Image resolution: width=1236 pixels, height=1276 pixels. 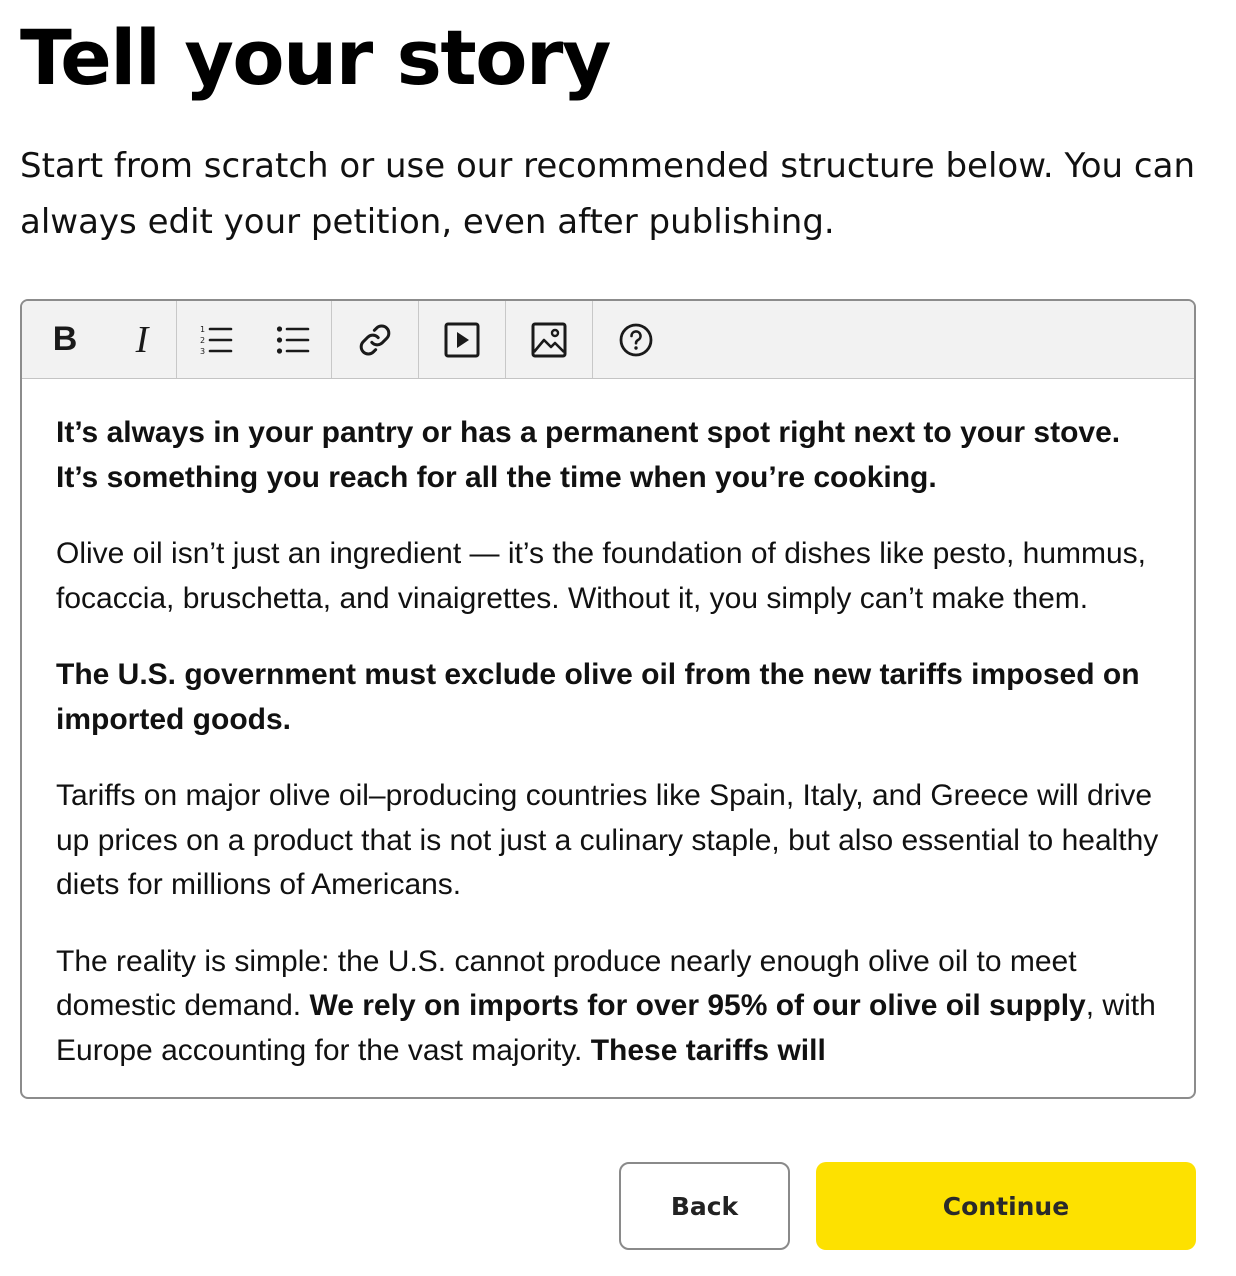 I want to click on help-button, so click(x=636, y=340).